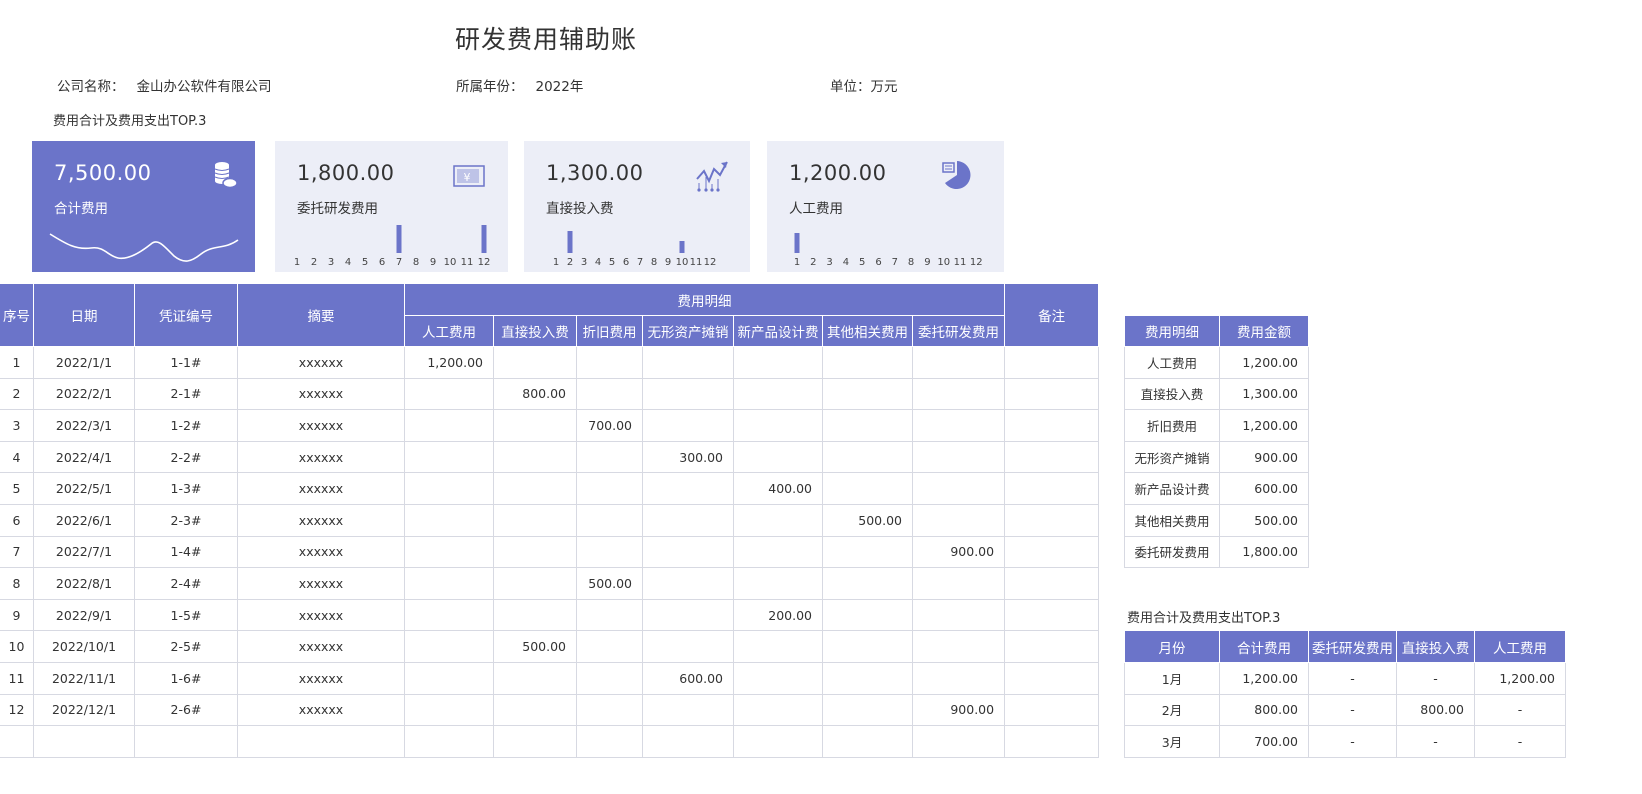  Describe the element at coordinates (449, 362) in the screenshot. I see `cell-amount: 1,200.00` at that location.